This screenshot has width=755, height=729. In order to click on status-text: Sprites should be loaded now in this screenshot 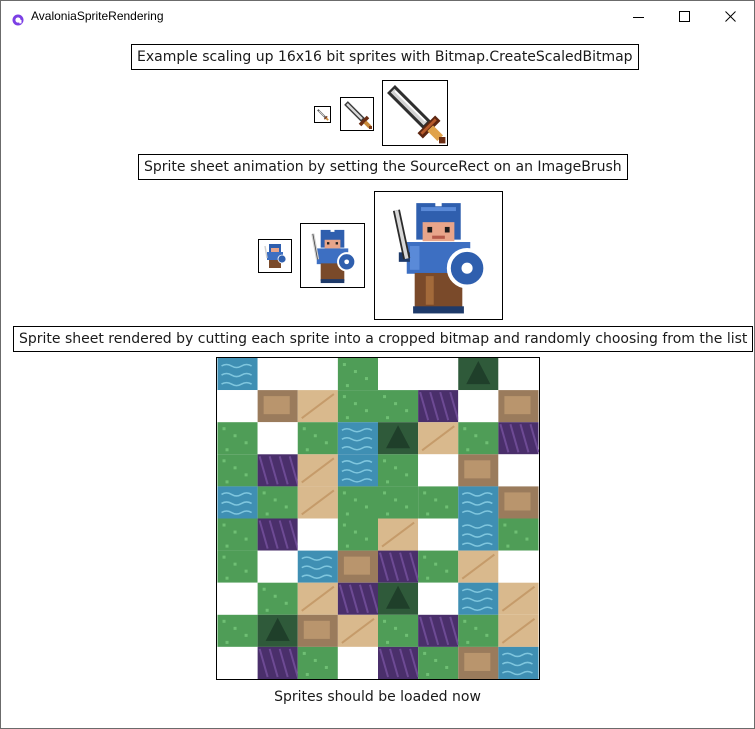, I will do `click(377, 697)`.